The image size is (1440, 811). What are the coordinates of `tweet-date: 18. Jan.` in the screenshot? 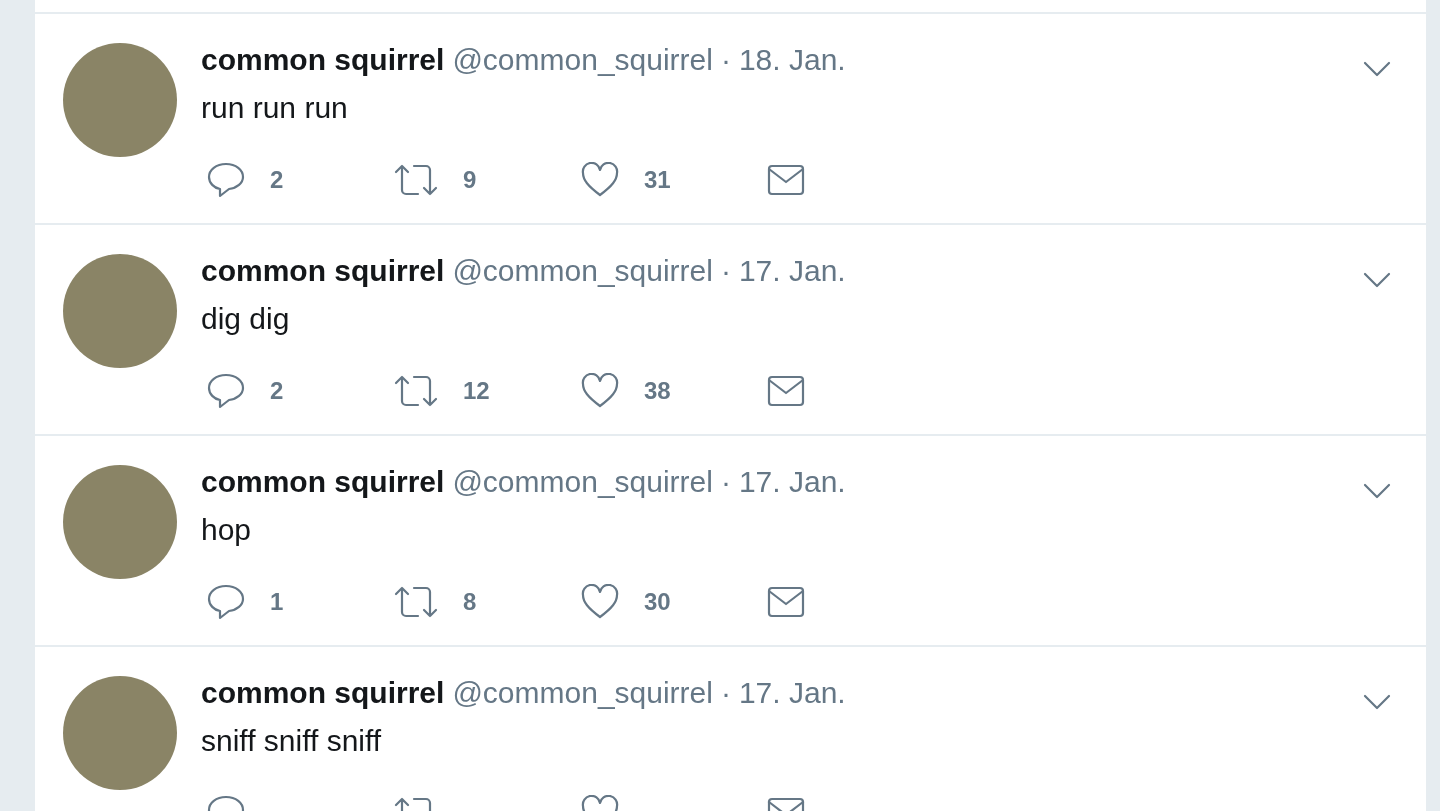 It's located at (792, 60).